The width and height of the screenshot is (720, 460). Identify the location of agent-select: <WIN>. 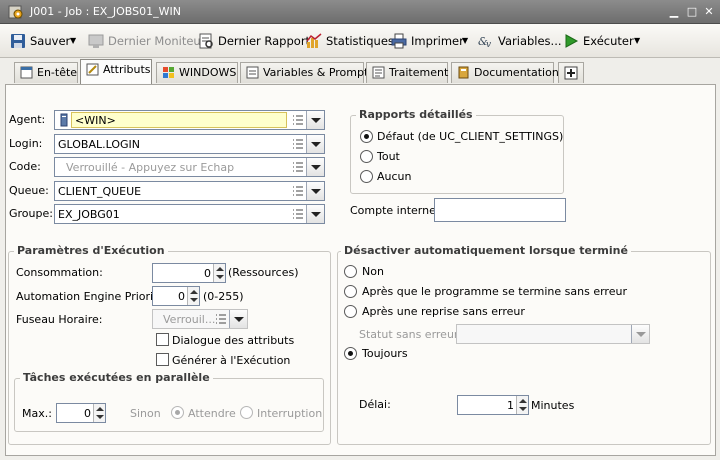
(189, 120).